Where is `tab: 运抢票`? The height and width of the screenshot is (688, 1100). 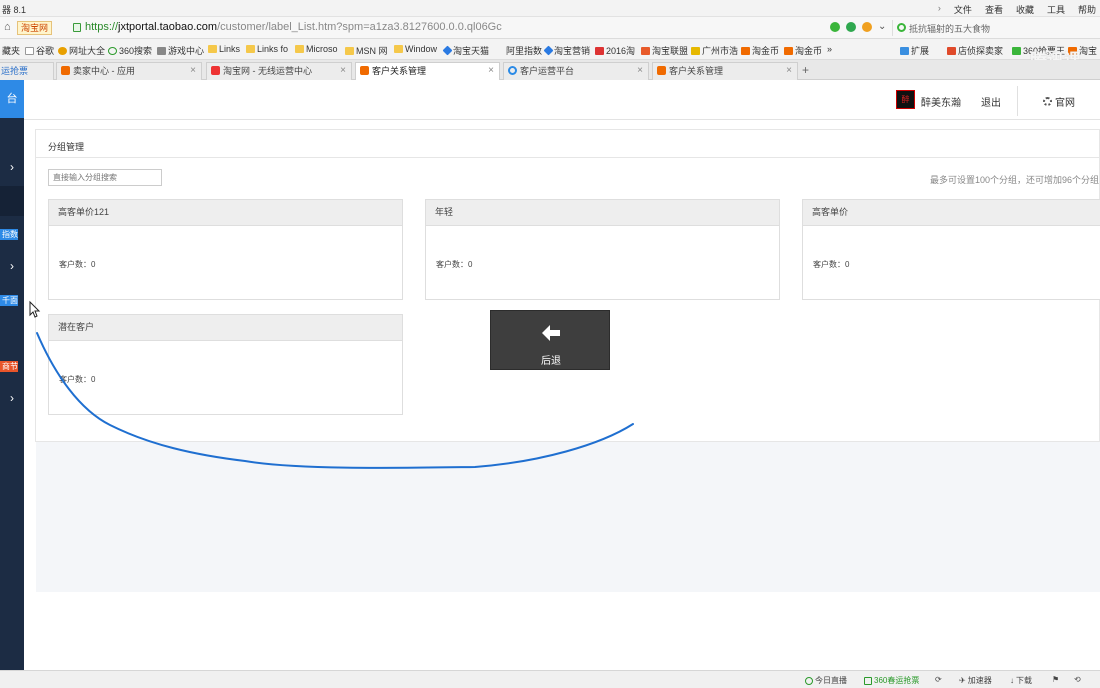 tab: 运抢票 is located at coordinates (27, 71).